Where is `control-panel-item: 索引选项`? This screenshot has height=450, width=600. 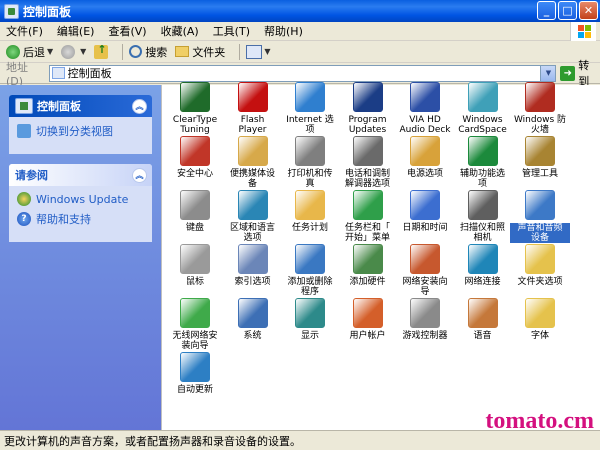
control-panel-item: 索引选项 is located at coordinates (253, 272).